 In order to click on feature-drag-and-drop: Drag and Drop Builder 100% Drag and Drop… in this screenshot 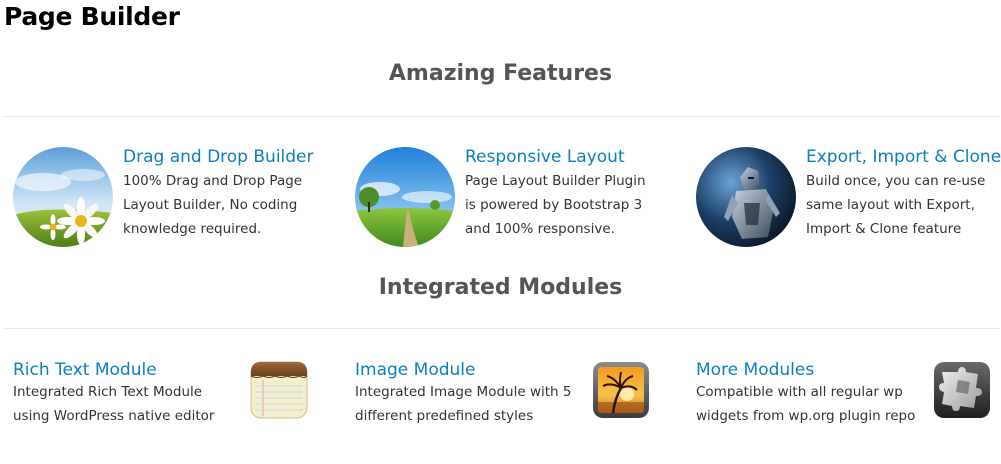, I will do `click(163, 202)`.